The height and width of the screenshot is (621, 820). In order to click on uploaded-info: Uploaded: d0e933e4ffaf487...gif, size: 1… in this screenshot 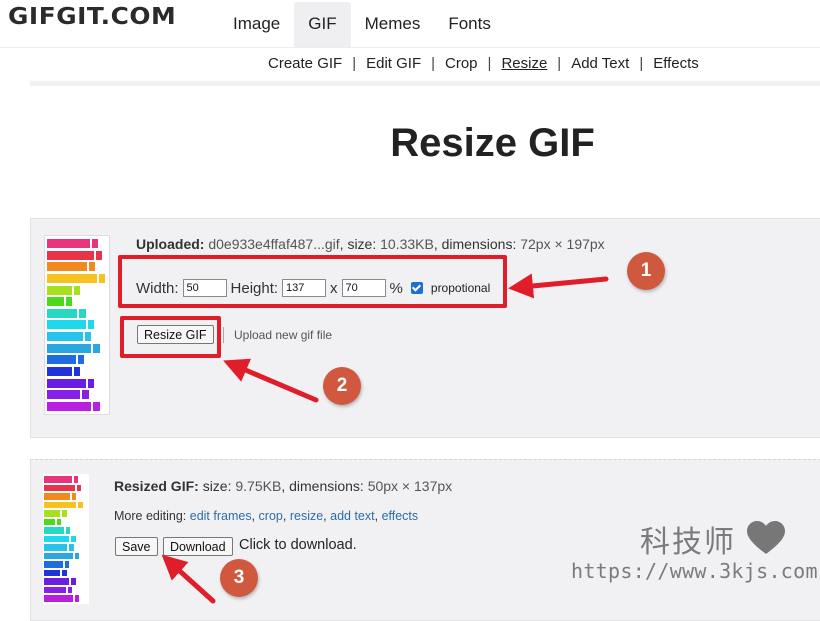, I will do `click(370, 244)`.